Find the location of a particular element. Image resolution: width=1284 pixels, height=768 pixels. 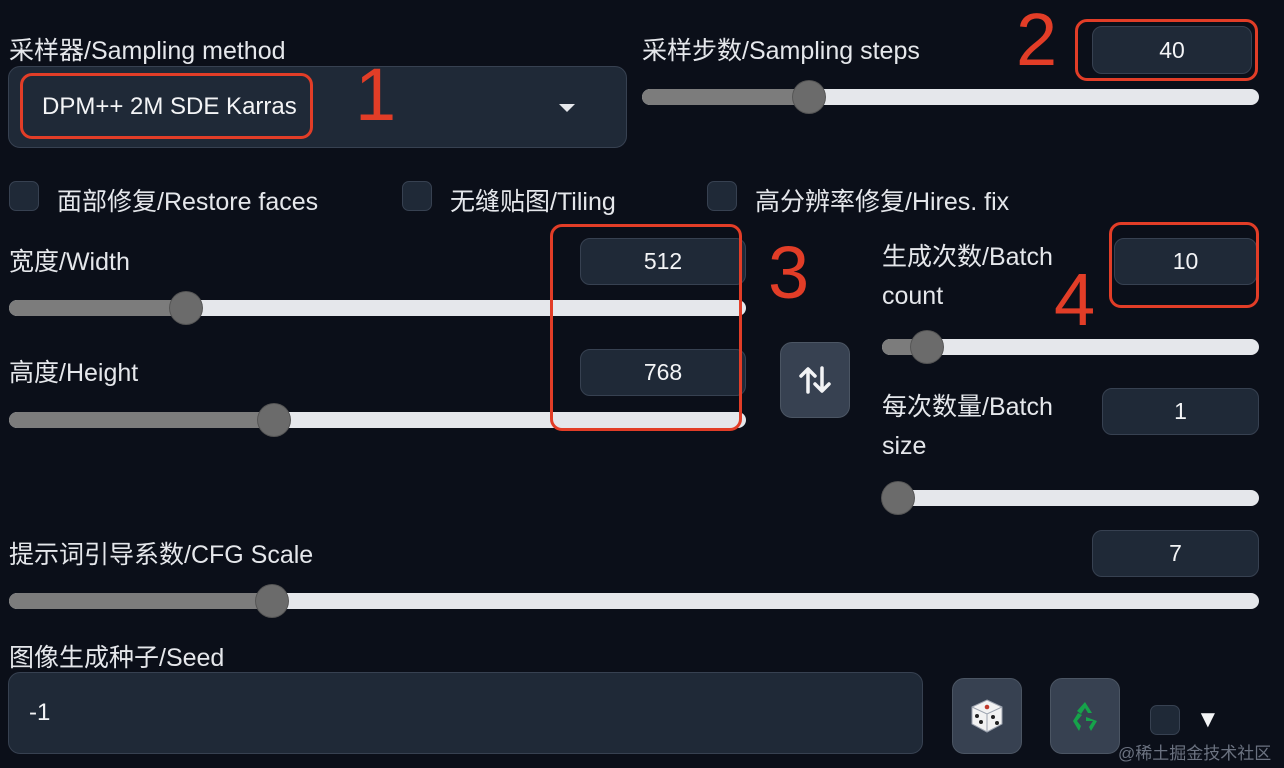

chevron-down-icon is located at coordinates (567, 108).